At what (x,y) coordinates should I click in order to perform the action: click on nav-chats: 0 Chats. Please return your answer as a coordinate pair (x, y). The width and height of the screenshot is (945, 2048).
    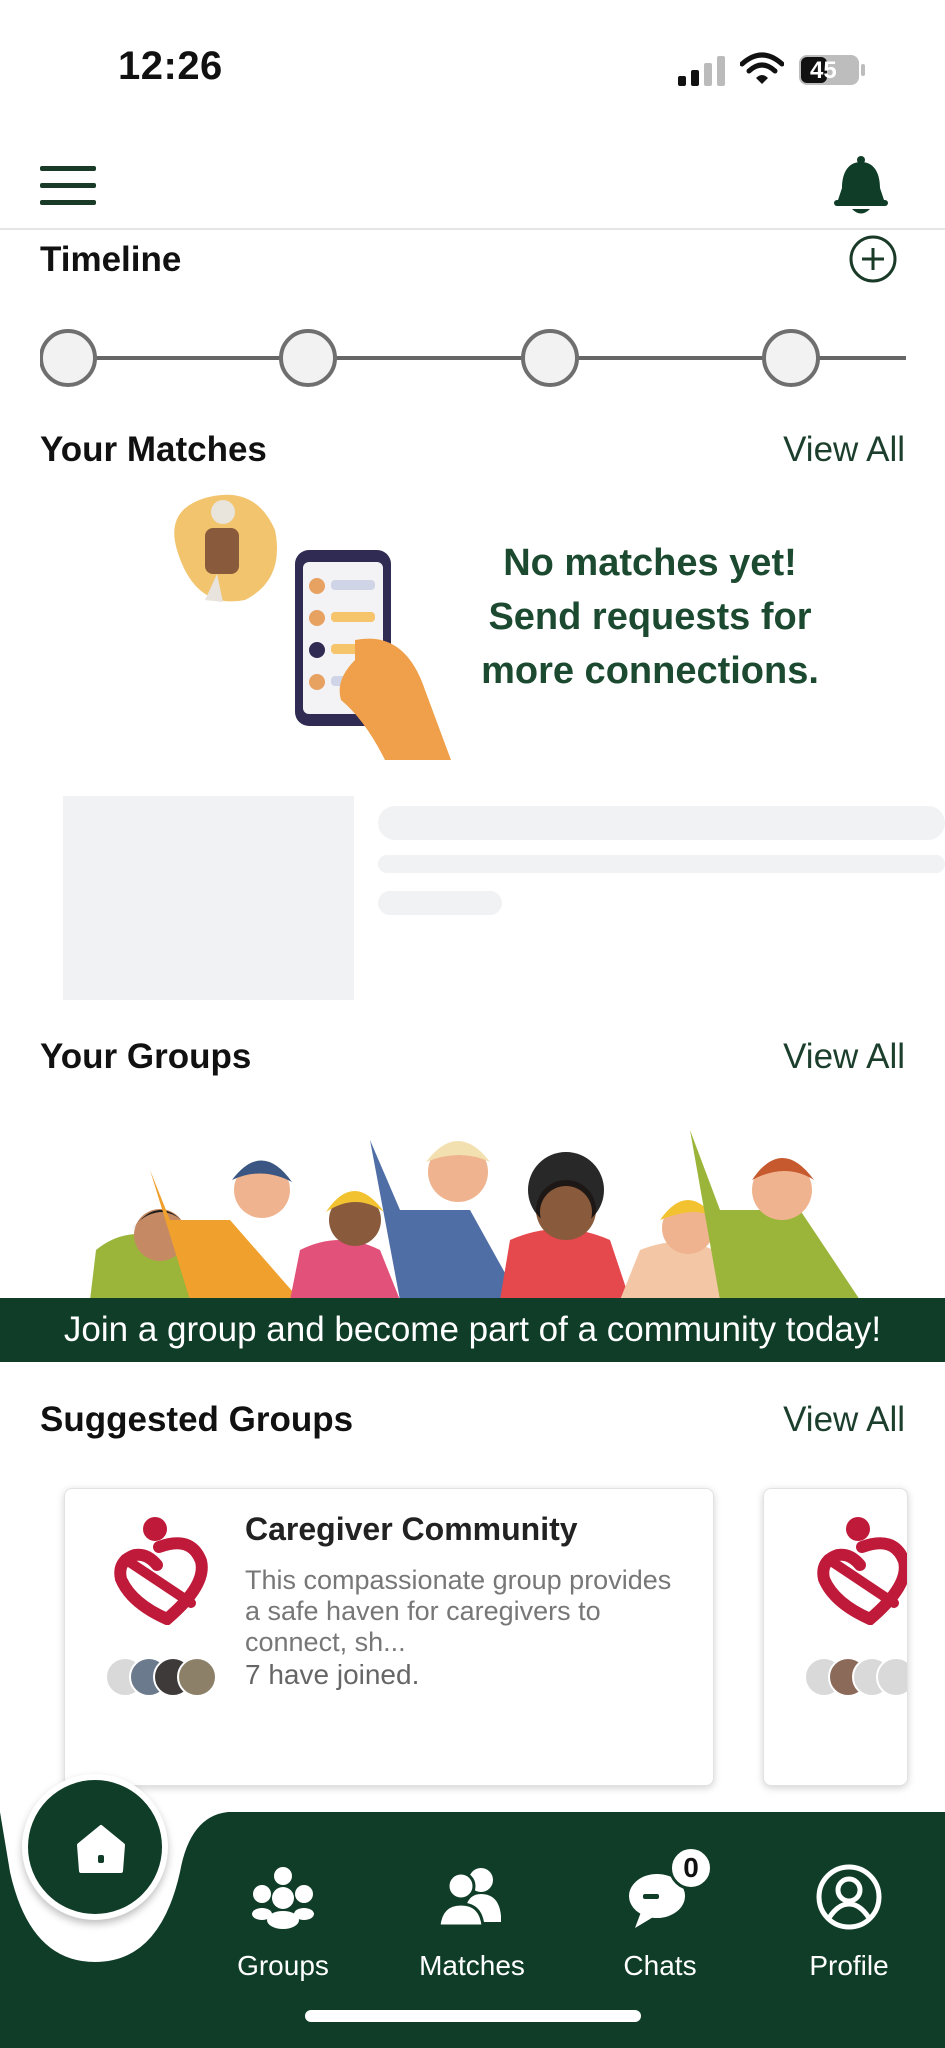
    Looking at the image, I should click on (660, 1914).